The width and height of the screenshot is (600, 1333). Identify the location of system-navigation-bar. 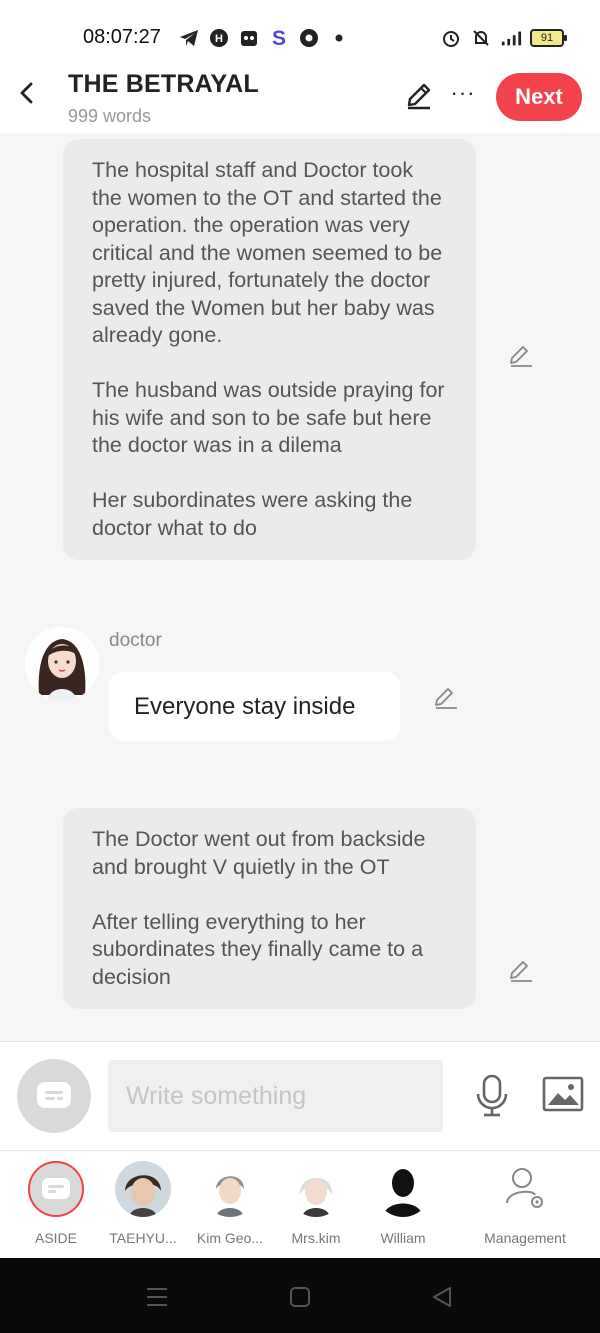
(300, 1295).